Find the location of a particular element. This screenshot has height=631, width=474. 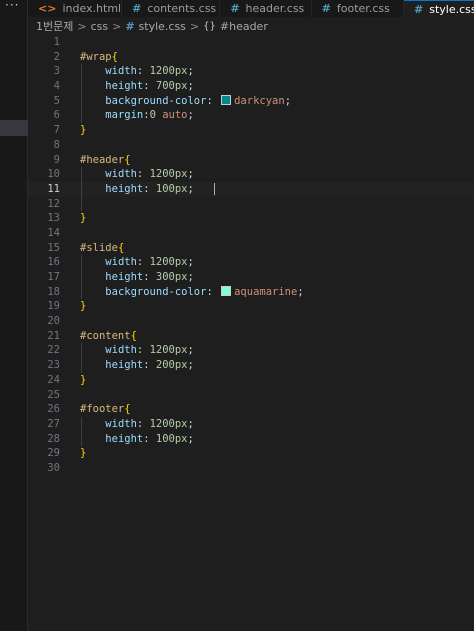

token-sel: #content is located at coordinates (105, 335).